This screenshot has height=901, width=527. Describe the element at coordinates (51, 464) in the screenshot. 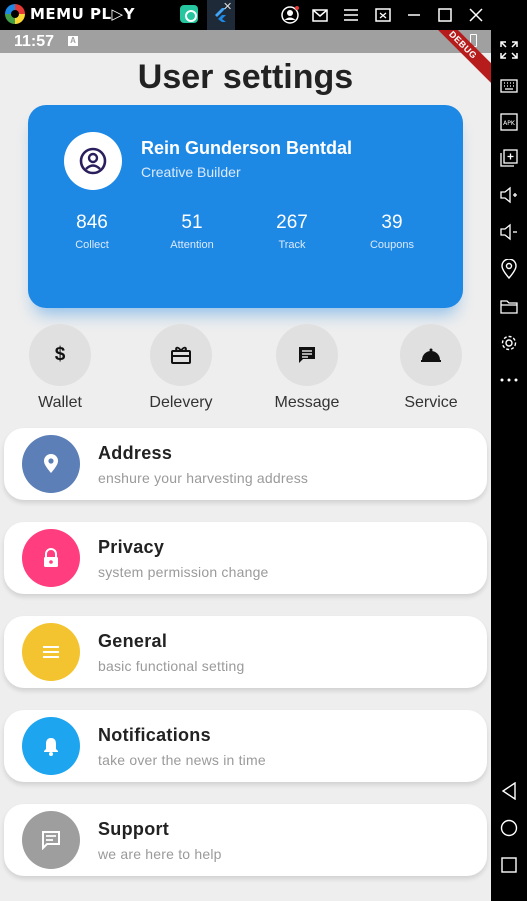

I see `location-pin-icon` at that location.